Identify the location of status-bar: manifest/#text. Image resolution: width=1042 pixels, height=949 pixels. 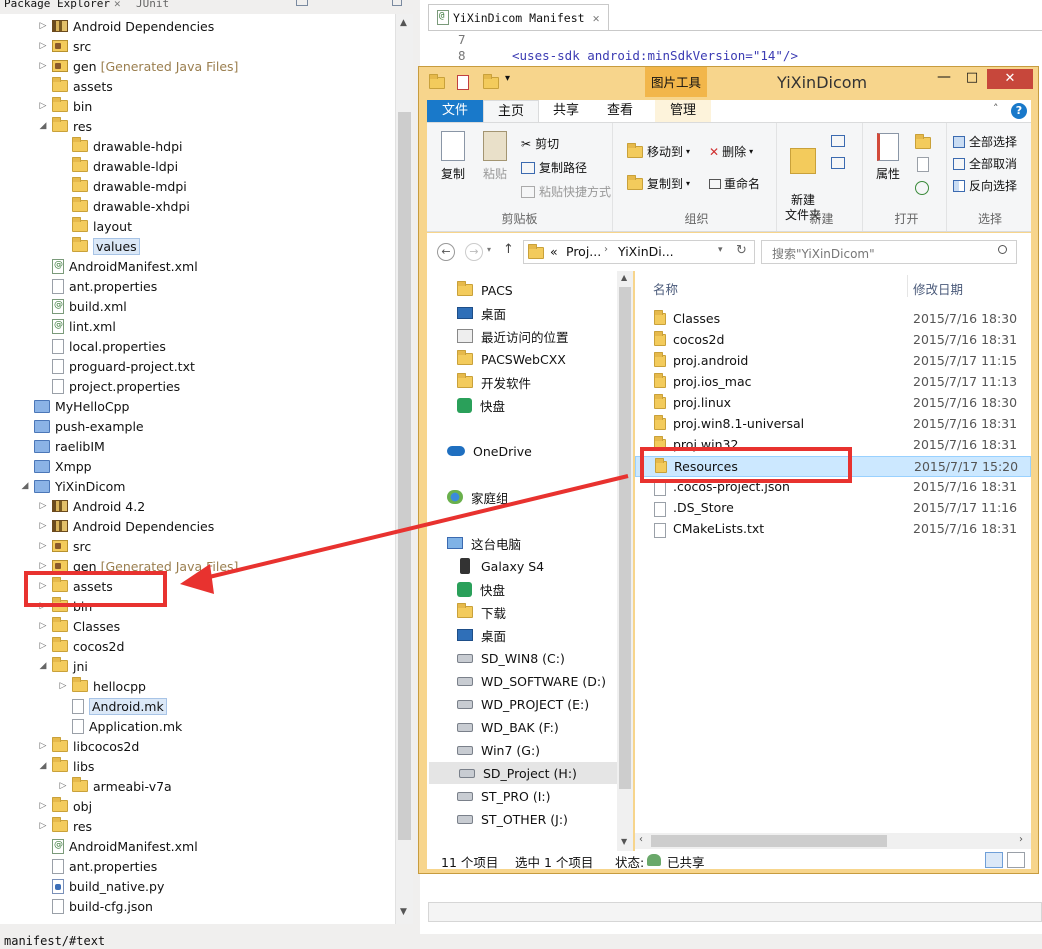
(521, 941).